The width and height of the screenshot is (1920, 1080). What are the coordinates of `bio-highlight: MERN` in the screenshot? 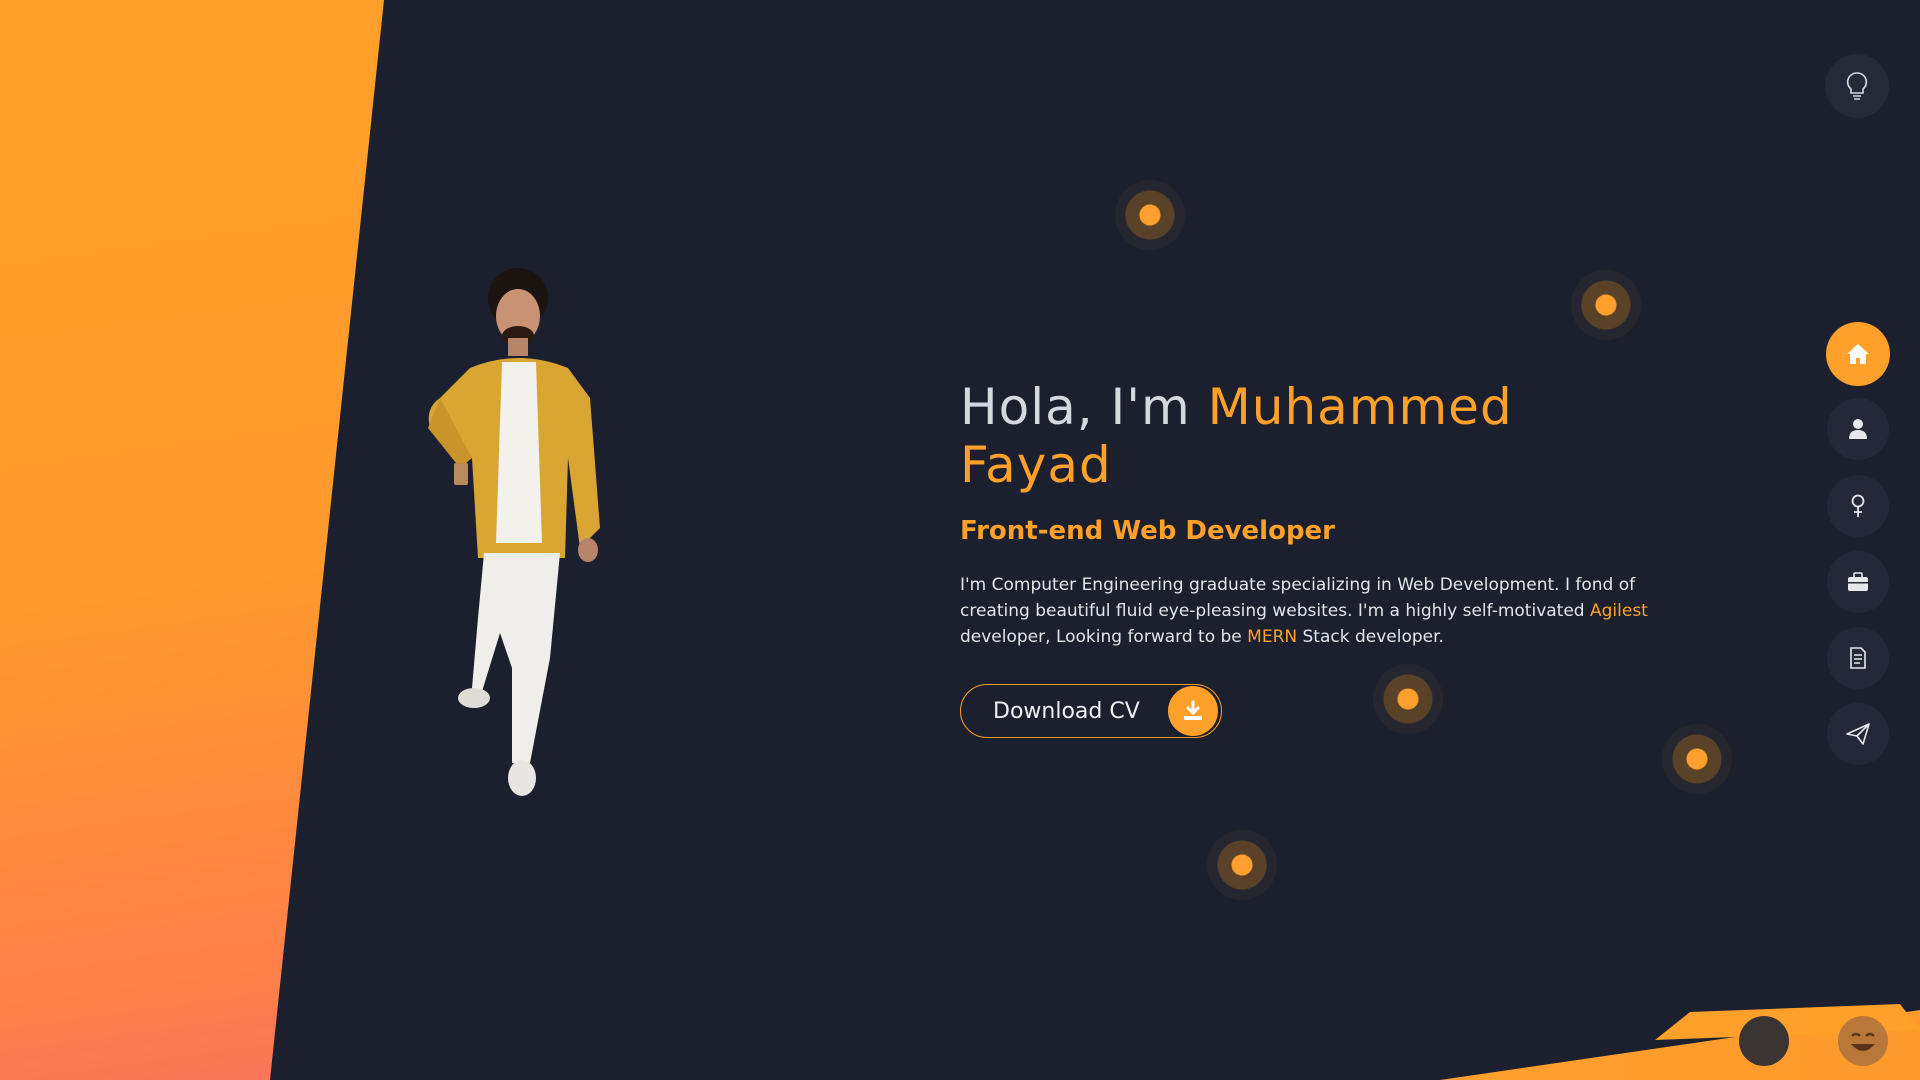 It's located at (1272, 637).